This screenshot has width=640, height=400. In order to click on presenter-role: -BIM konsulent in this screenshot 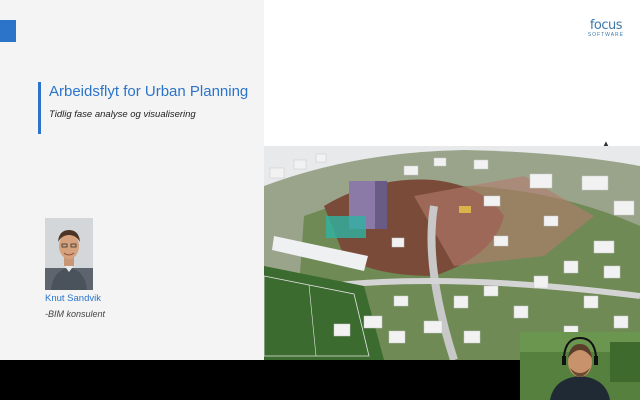, I will do `click(75, 314)`.